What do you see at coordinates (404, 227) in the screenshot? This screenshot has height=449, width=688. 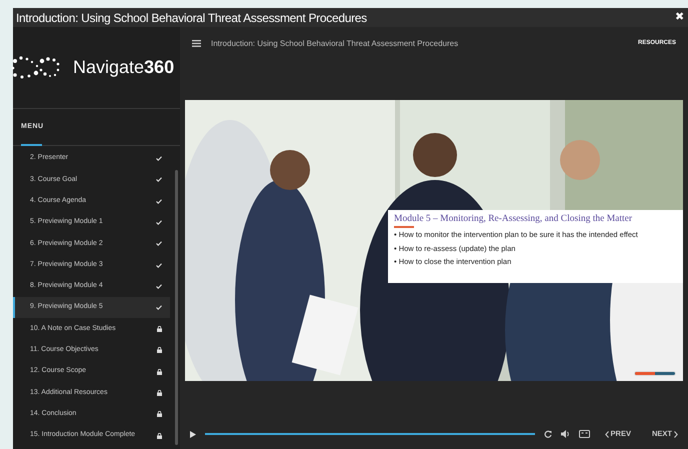 I see `heading-accent` at bounding box center [404, 227].